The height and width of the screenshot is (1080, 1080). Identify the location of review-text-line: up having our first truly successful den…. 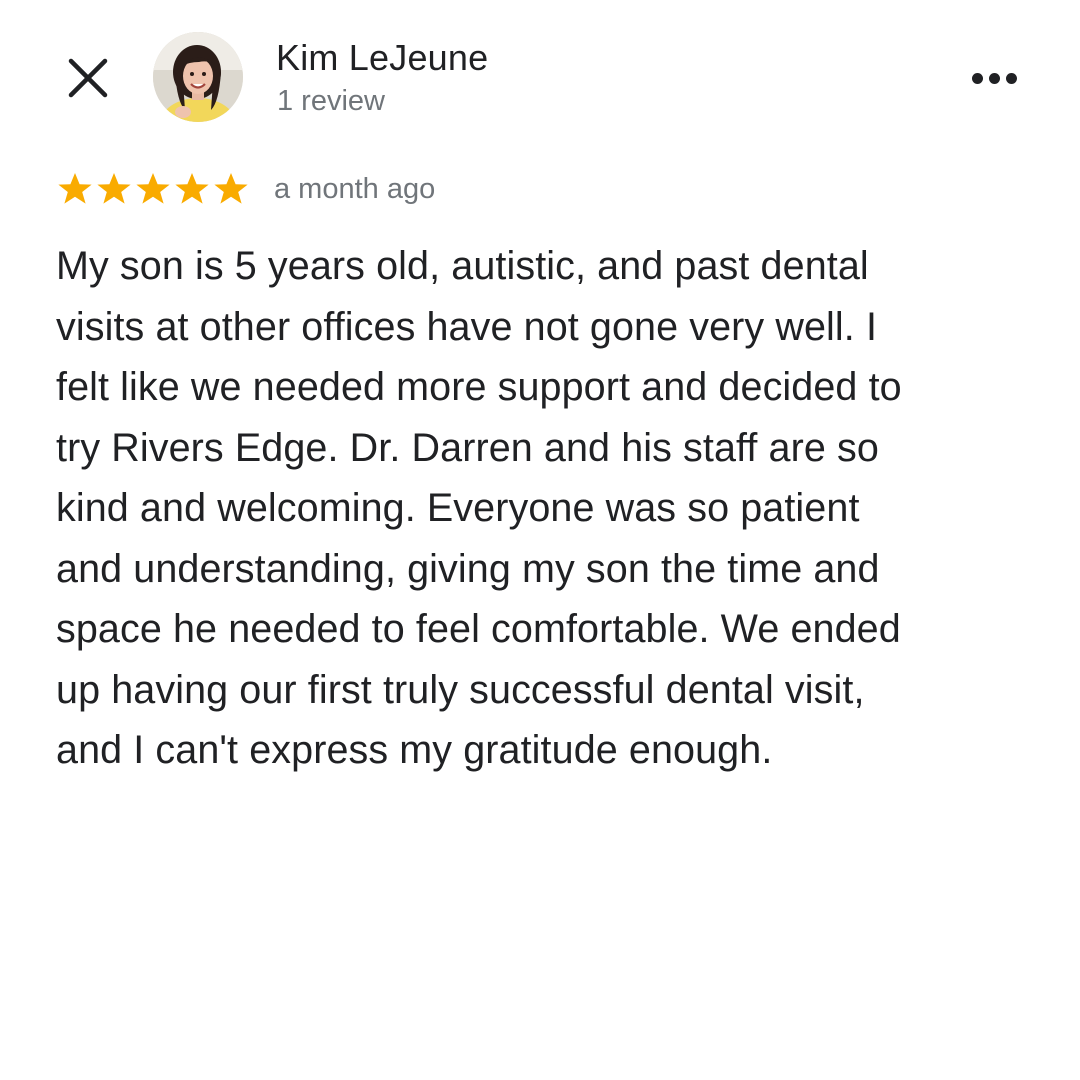
(460, 689).